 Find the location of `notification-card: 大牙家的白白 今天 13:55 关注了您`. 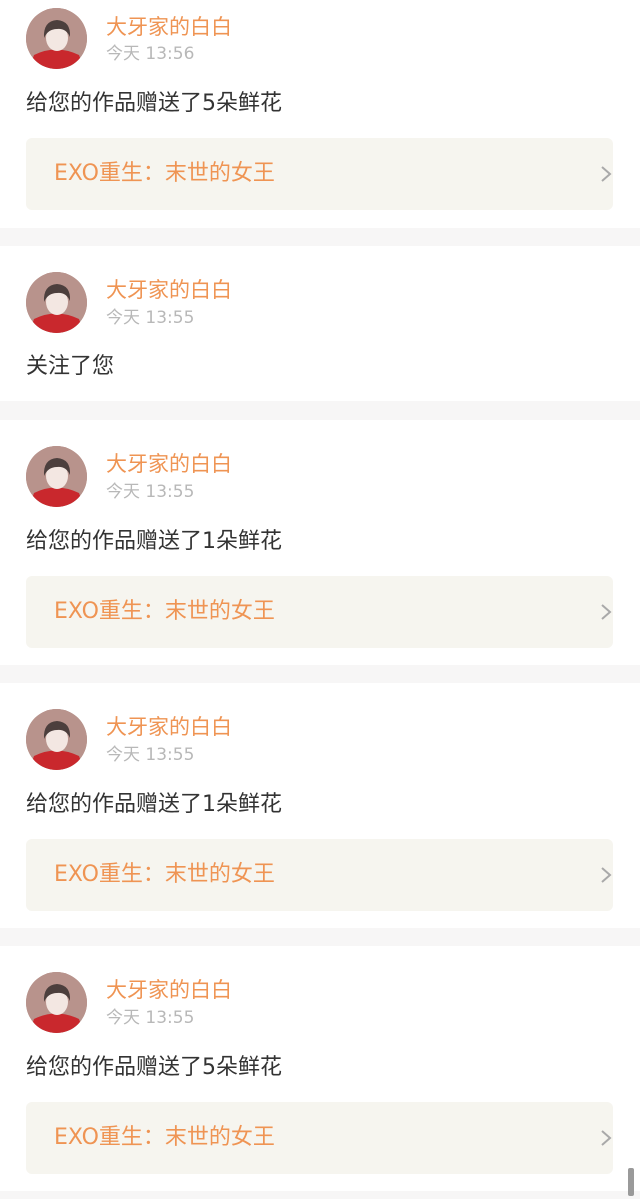

notification-card: 大牙家的白白 今天 13:55 关注了您 is located at coordinates (320, 323).